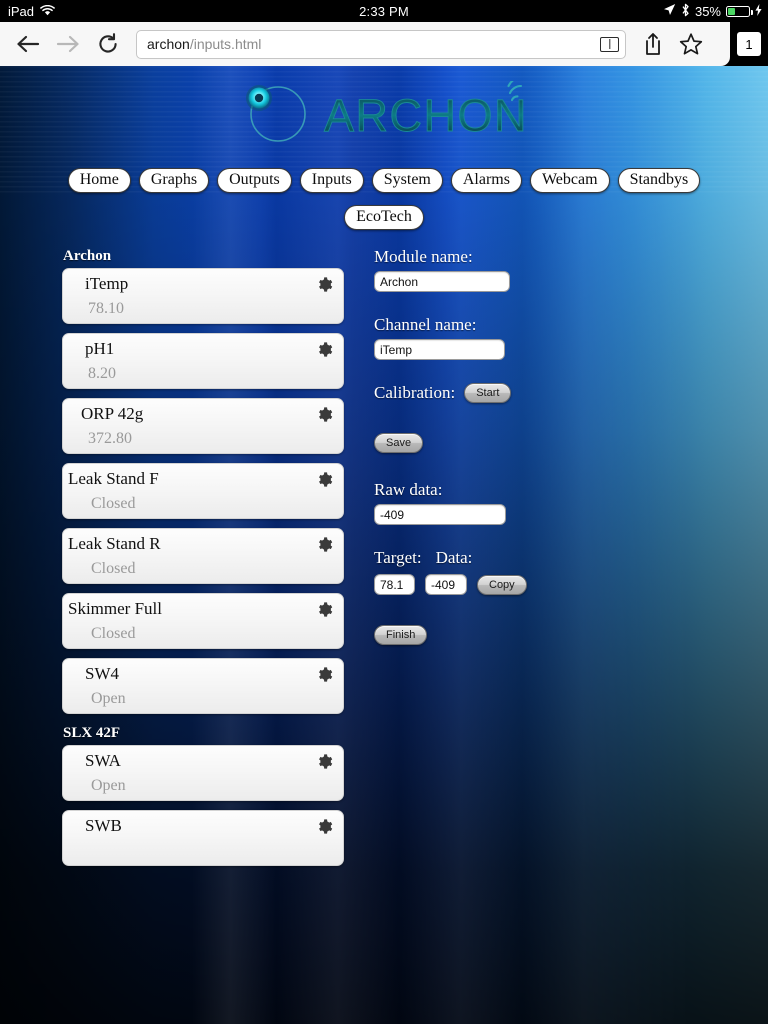 This screenshot has height=1024, width=768. Describe the element at coordinates (669, 11) in the screenshot. I see `location-arrow-icon` at that location.